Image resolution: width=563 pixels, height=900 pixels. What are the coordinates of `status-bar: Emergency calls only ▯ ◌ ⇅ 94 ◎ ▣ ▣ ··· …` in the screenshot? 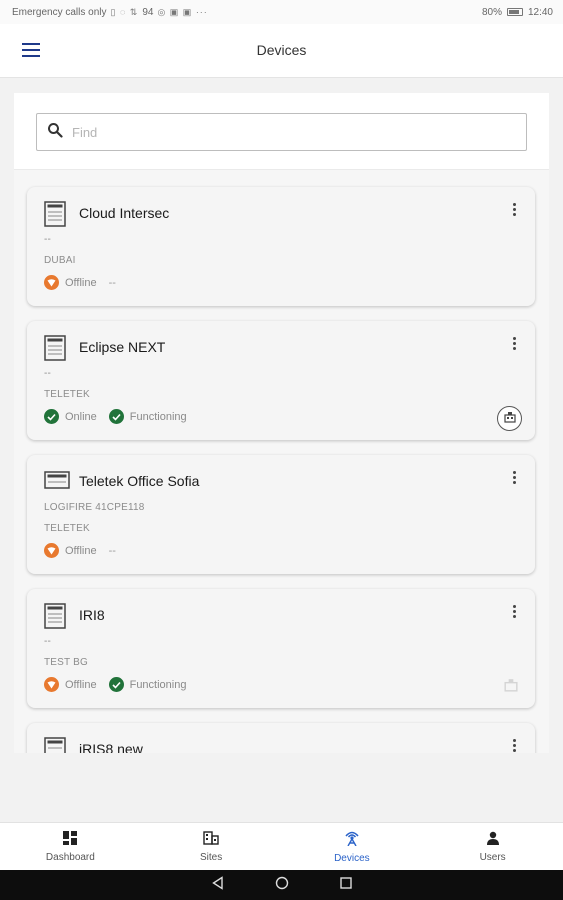 It's located at (281, 12).